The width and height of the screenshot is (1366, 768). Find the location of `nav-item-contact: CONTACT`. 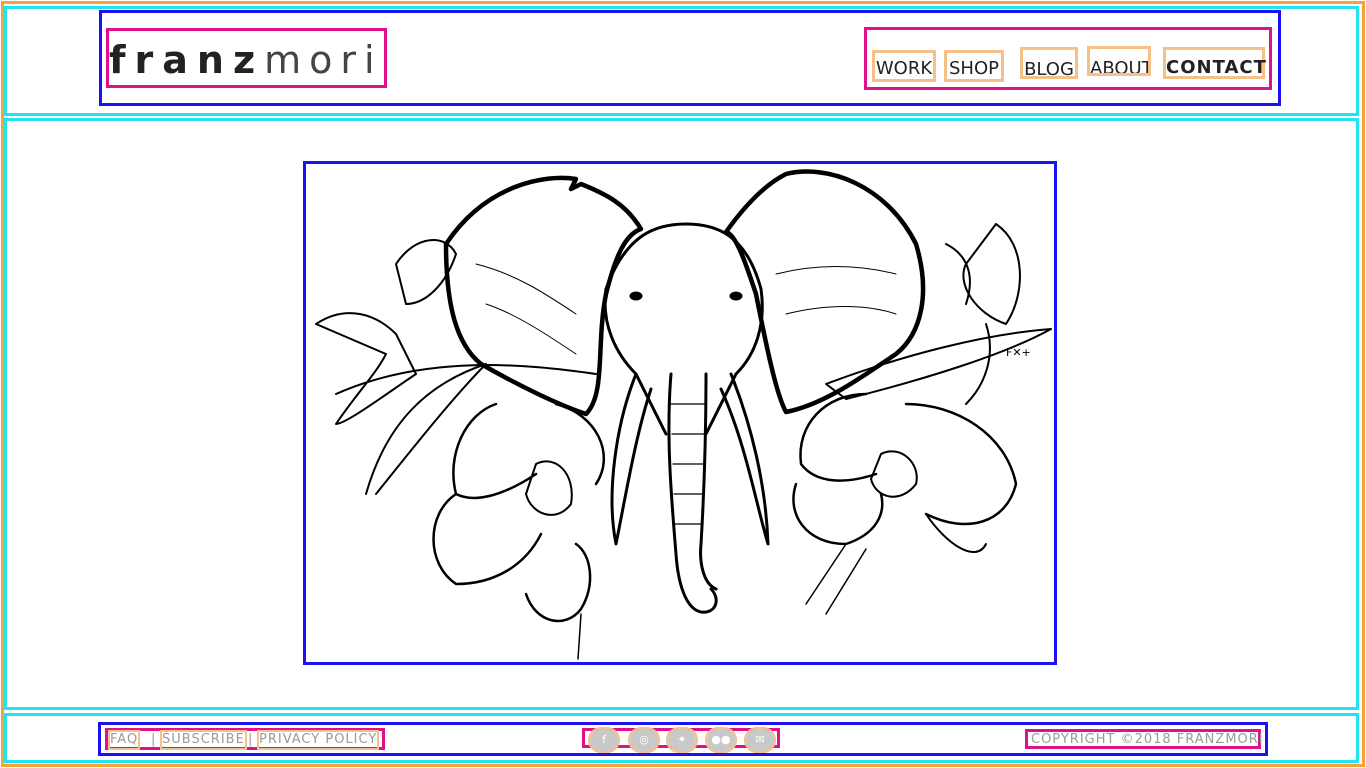

nav-item-contact: CONTACT is located at coordinates (1214, 63).